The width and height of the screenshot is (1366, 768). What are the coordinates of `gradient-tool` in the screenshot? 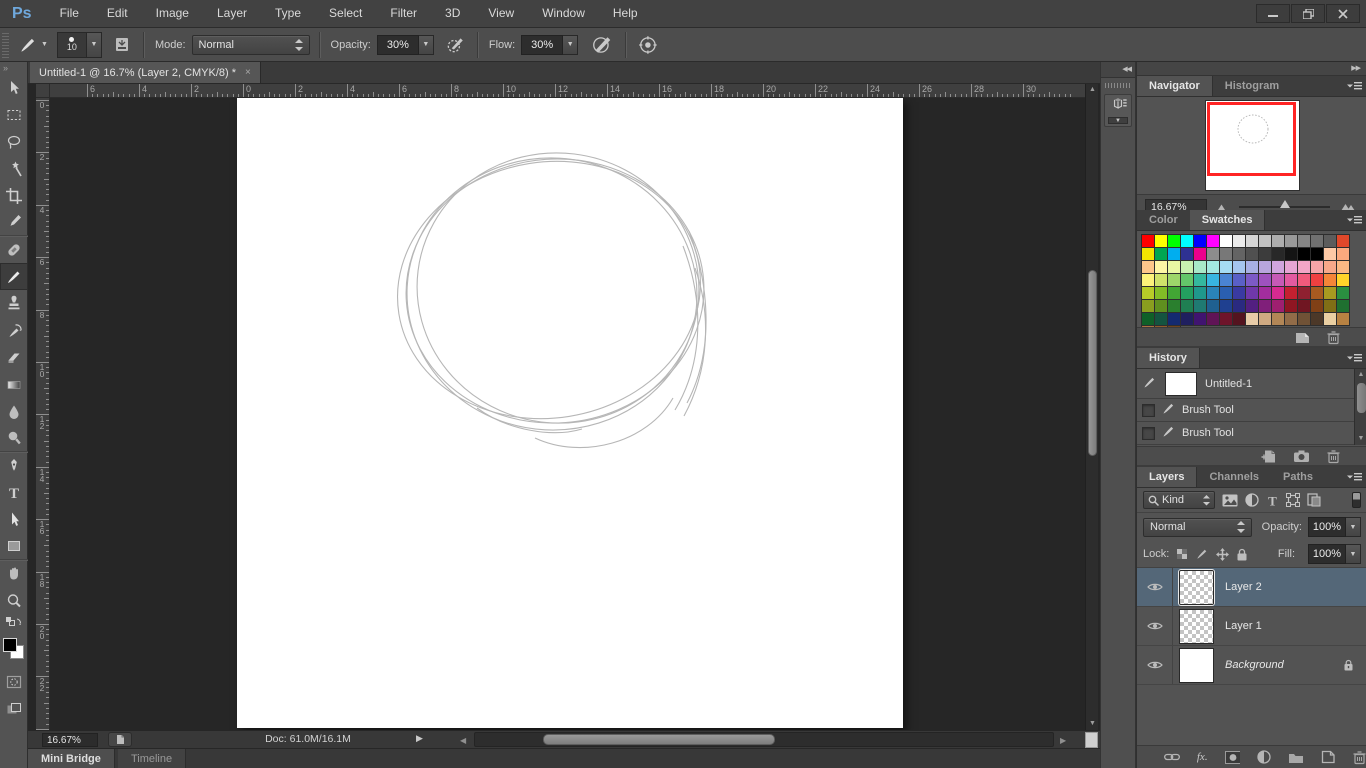 It's located at (14, 384).